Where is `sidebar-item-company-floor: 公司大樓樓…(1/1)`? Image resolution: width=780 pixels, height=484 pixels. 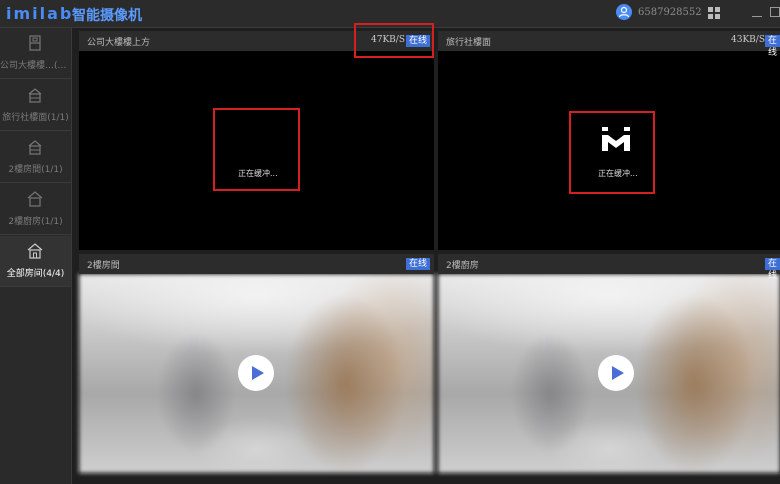 sidebar-item-company-floor: 公司大樓樓…(1/1) is located at coordinates (35, 53).